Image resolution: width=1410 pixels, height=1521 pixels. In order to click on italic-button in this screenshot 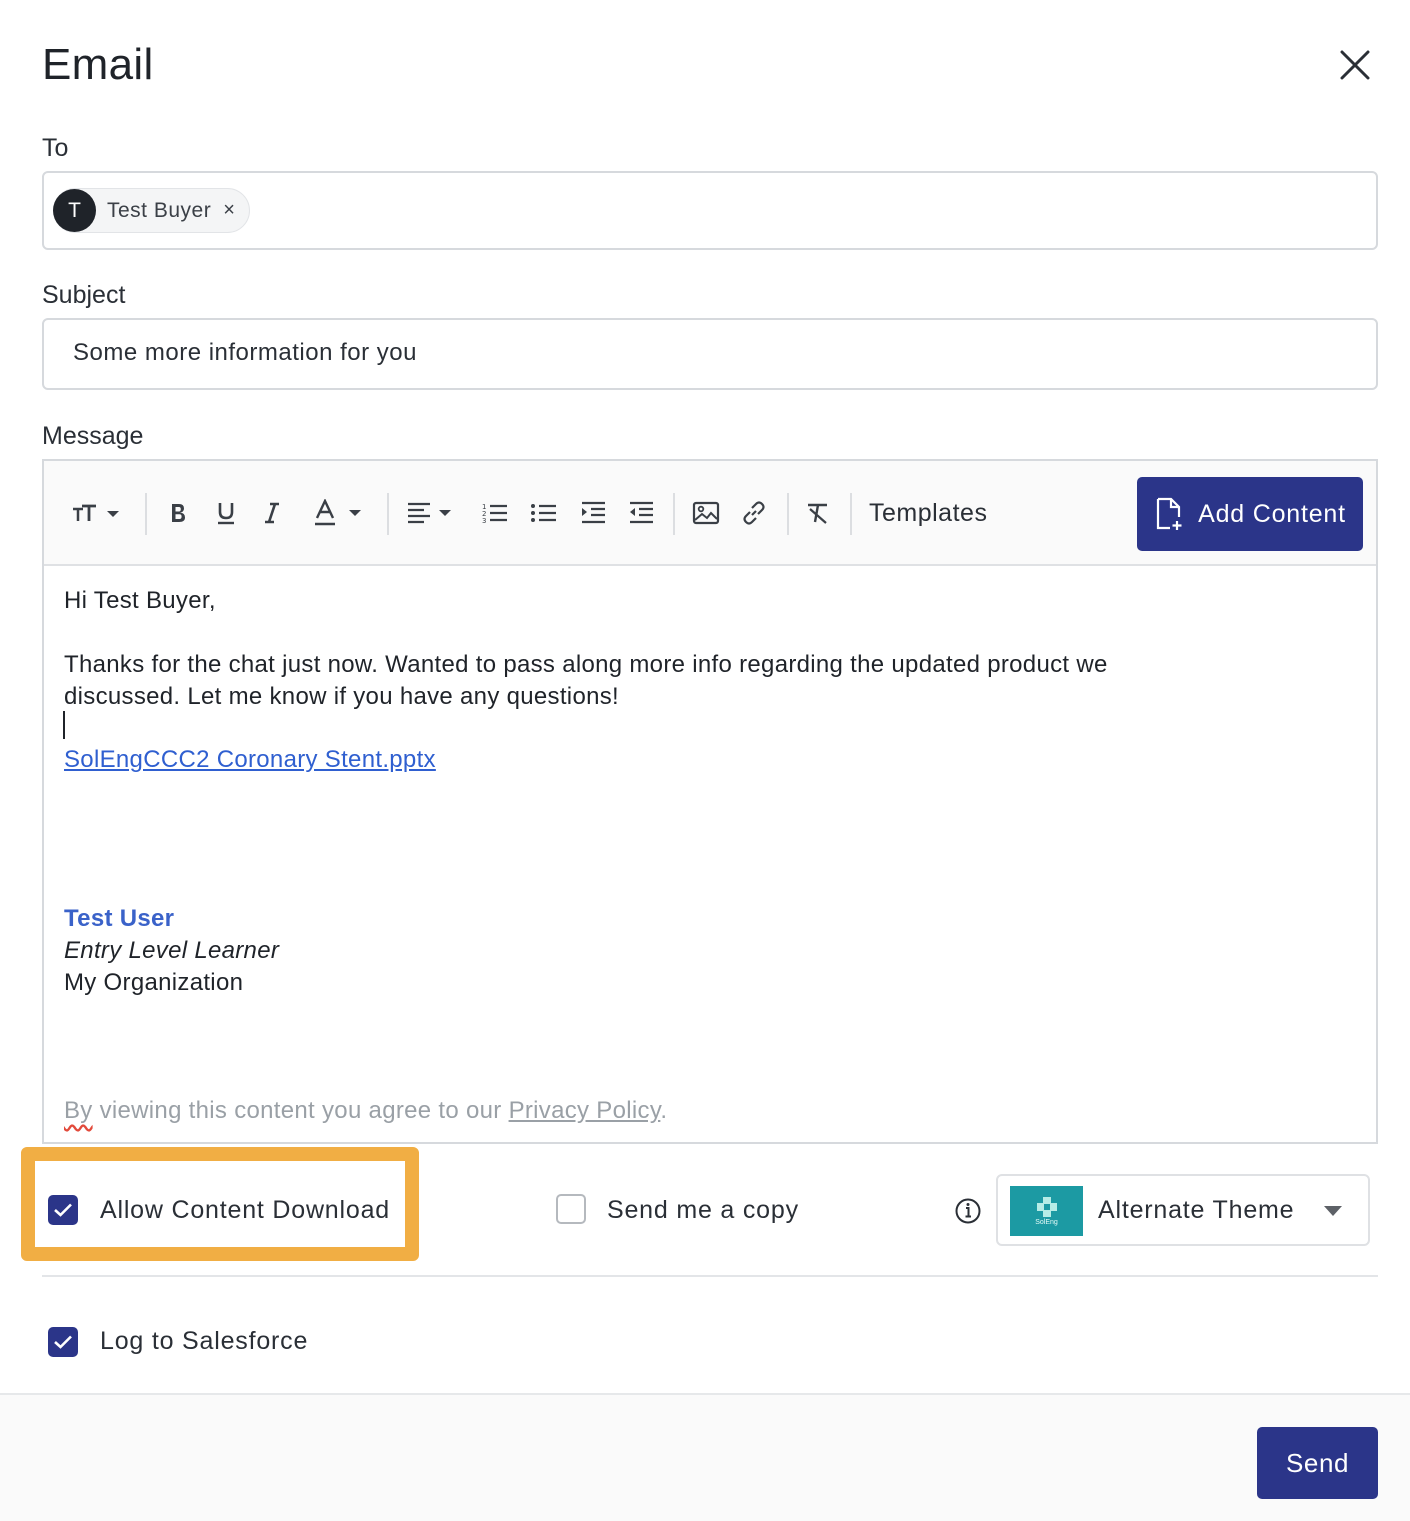, I will do `click(272, 513)`.